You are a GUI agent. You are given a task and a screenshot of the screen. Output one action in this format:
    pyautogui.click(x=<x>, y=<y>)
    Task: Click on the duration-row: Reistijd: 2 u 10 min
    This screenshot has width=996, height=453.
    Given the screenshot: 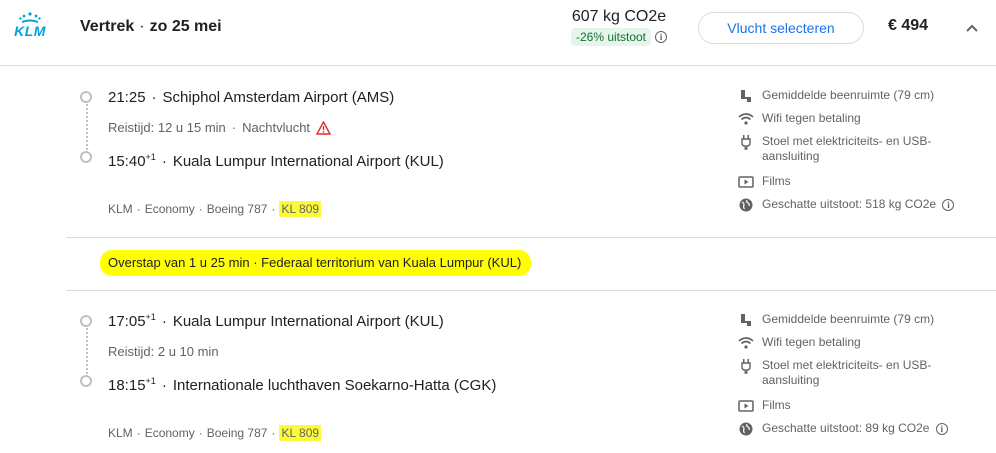 What is the action you would take?
    pyautogui.click(x=163, y=351)
    